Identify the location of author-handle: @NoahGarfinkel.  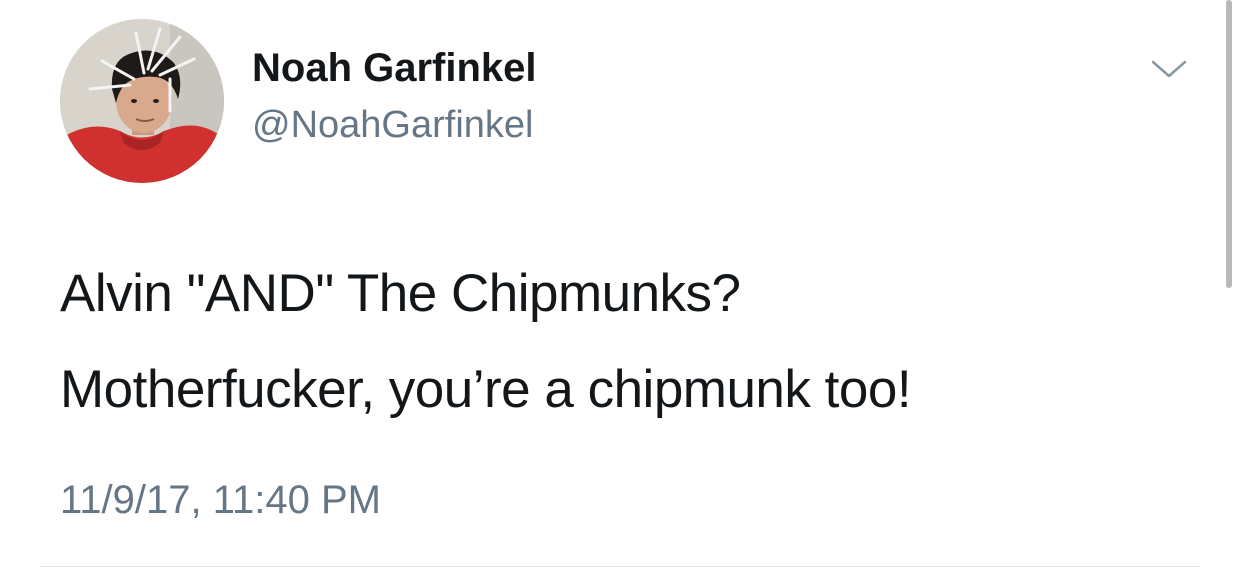
(392, 125).